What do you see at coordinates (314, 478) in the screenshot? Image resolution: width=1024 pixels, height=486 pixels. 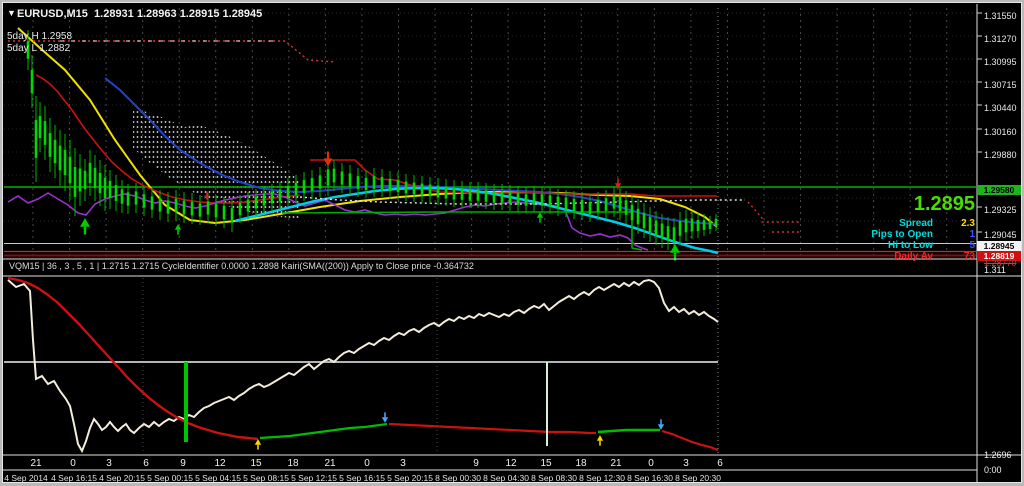 I see `date-tick-label: 5 Sep 12:15` at bounding box center [314, 478].